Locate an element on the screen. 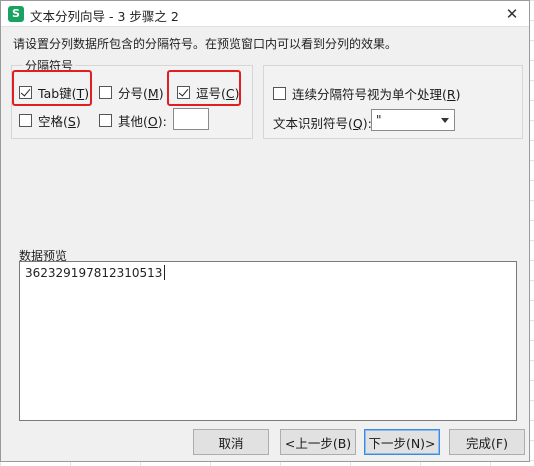 Image resolution: width=534 pixels, height=466 pixels. semicolon-checkbox: 分号(M) is located at coordinates (131, 92).